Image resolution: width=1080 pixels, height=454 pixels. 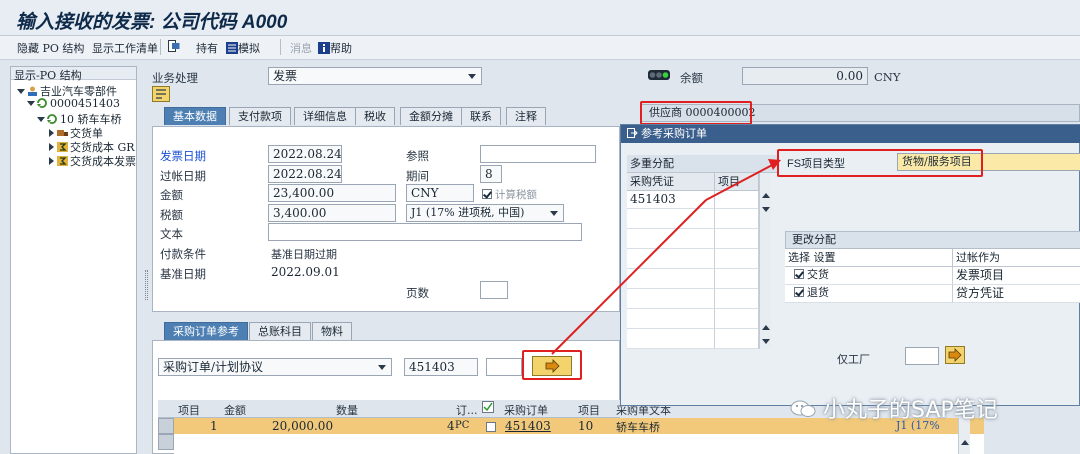 What do you see at coordinates (774, 164) in the screenshot?
I see `annotation-arrowhead` at bounding box center [774, 164].